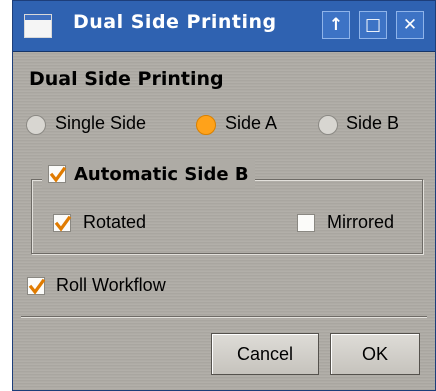 The height and width of the screenshot is (391, 436). I want to click on radio-single-side, so click(36, 125).